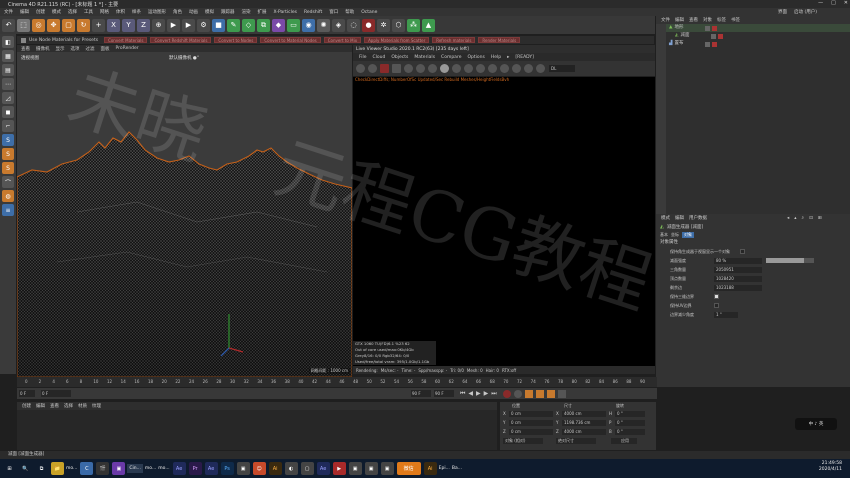 The height and width of the screenshot is (478, 850). What do you see at coordinates (506, 393) in the screenshot?
I see `record-icon` at bounding box center [506, 393].